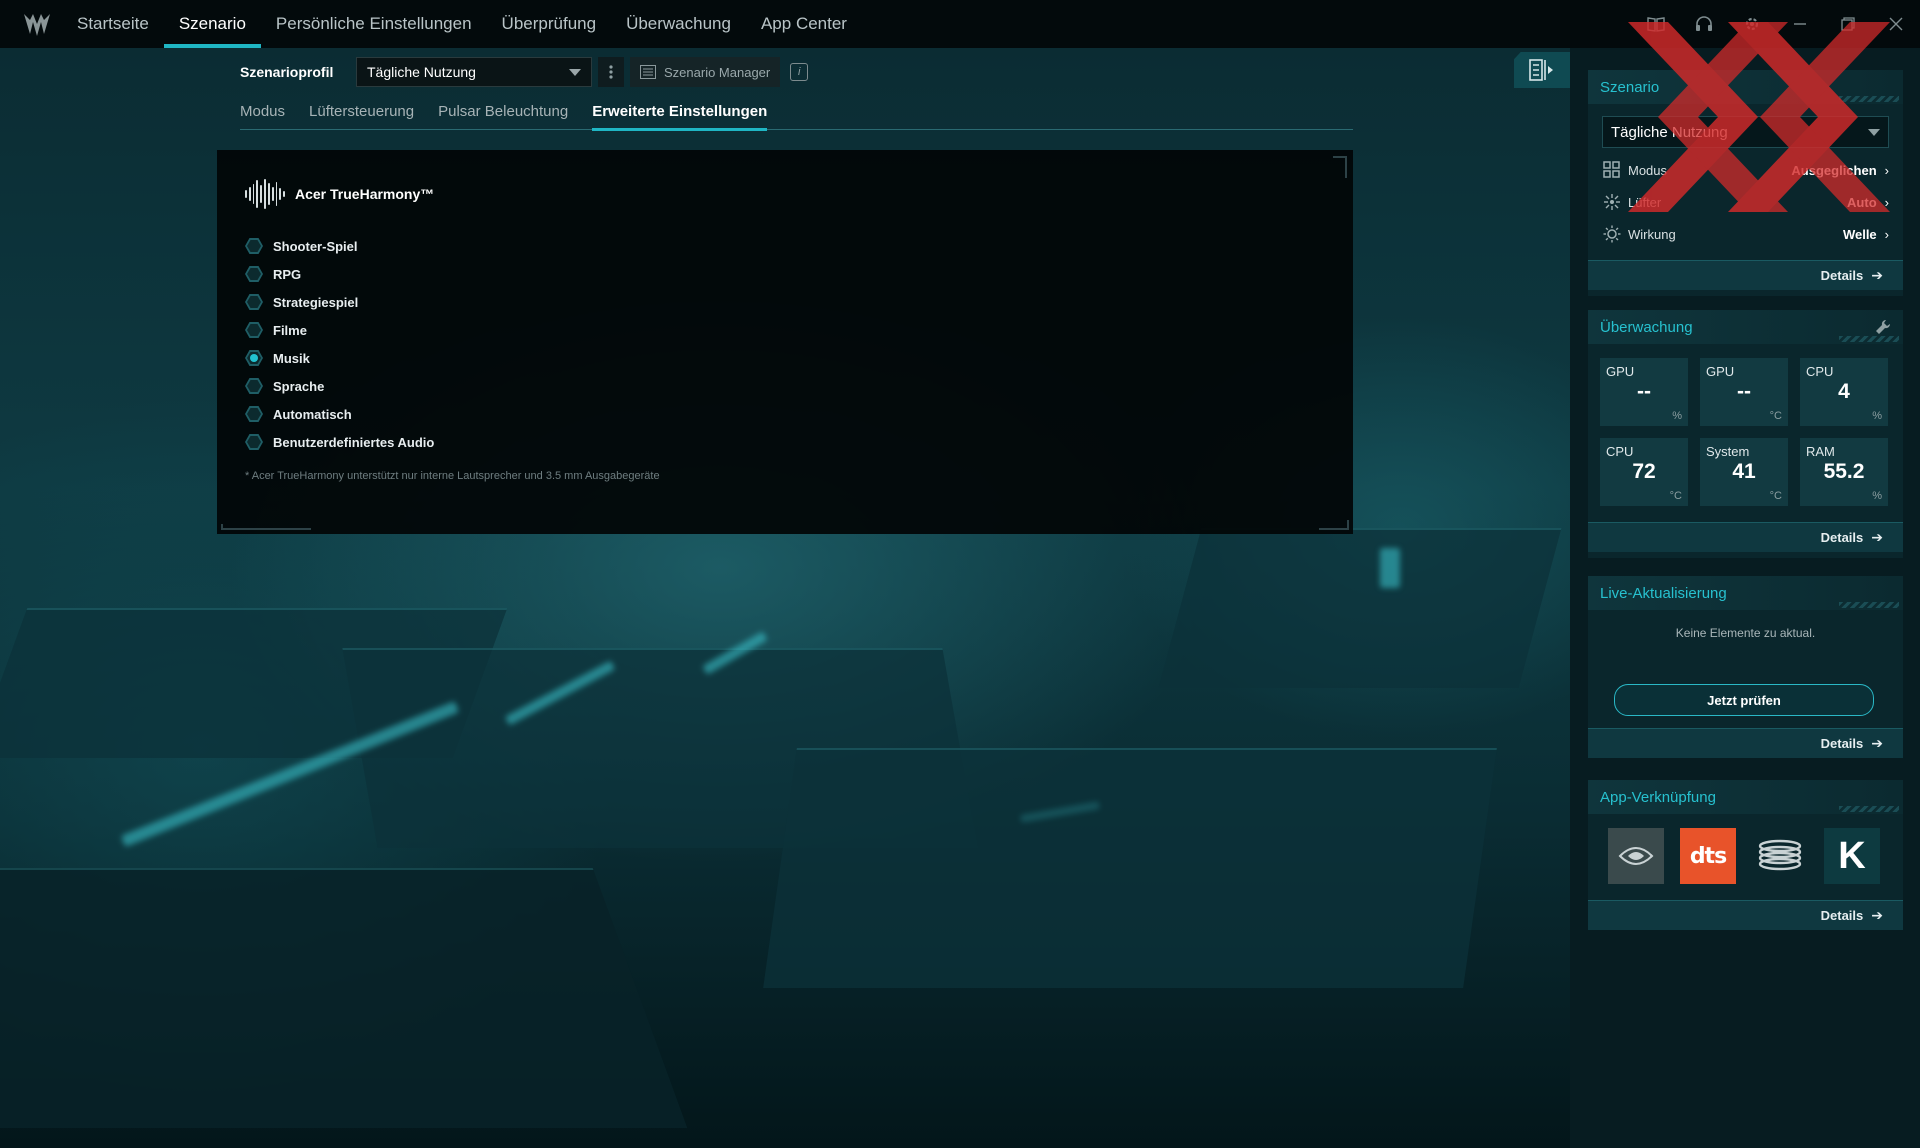 This screenshot has width=1920, height=1148. I want to click on tile-value: --, so click(1644, 391).